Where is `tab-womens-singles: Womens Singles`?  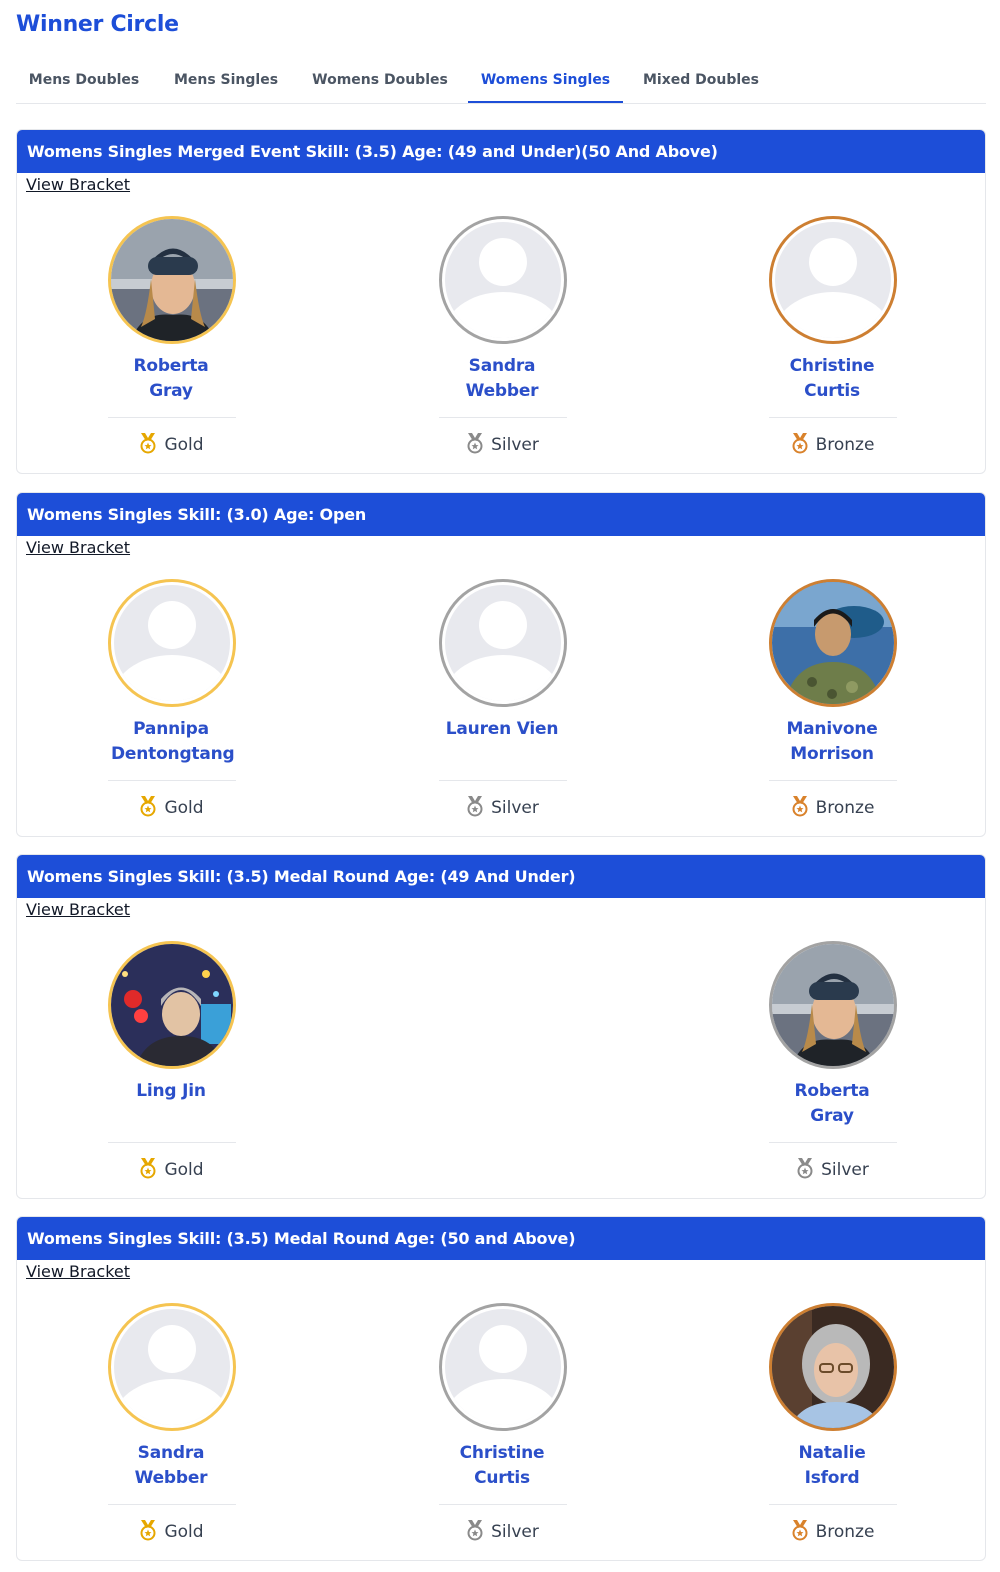
tab-womens-singles: Womens Singles is located at coordinates (545, 80).